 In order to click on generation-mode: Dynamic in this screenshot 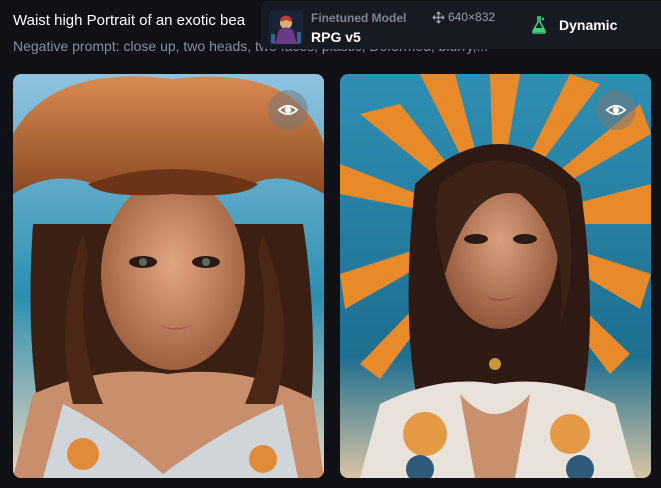, I will do `click(573, 25)`.